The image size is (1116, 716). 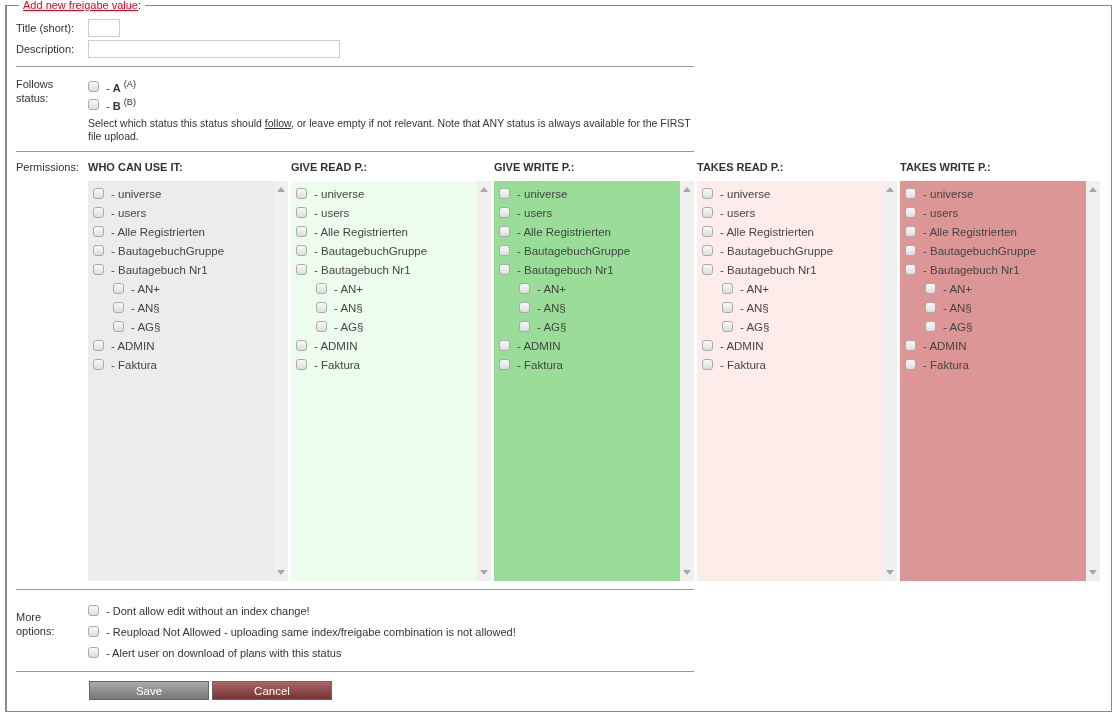 I want to click on group-label: - Alle Registrierten, so click(x=970, y=231).